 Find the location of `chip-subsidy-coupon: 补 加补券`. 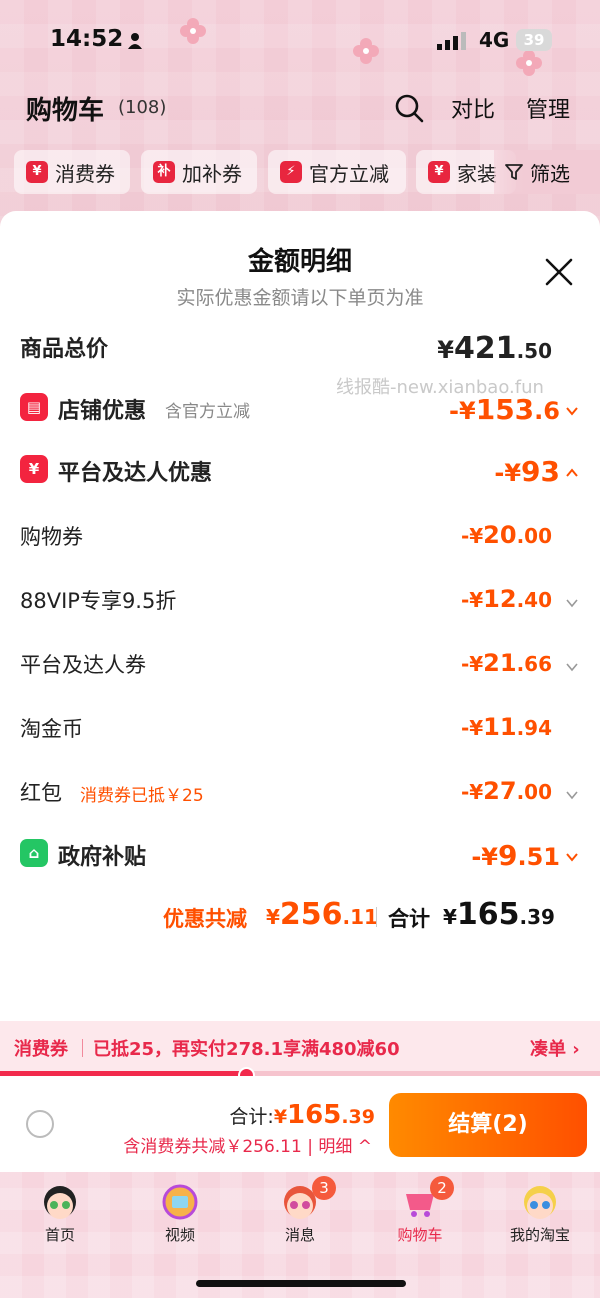

chip-subsidy-coupon: 补 加补券 is located at coordinates (199, 172).